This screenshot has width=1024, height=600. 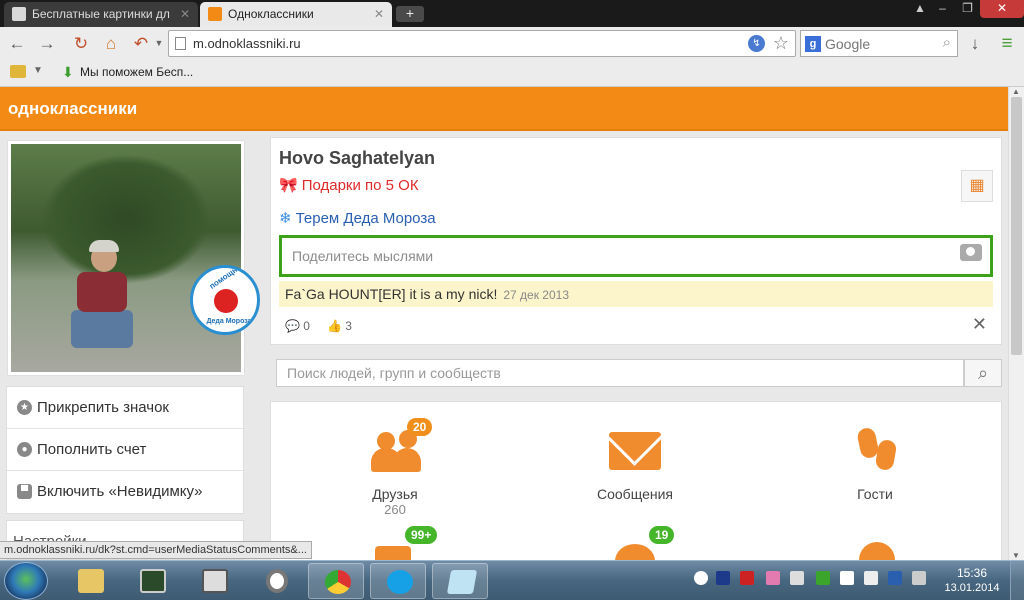 What do you see at coordinates (72, 109) in the screenshot?
I see `site-logo: одноклассники` at bounding box center [72, 109].